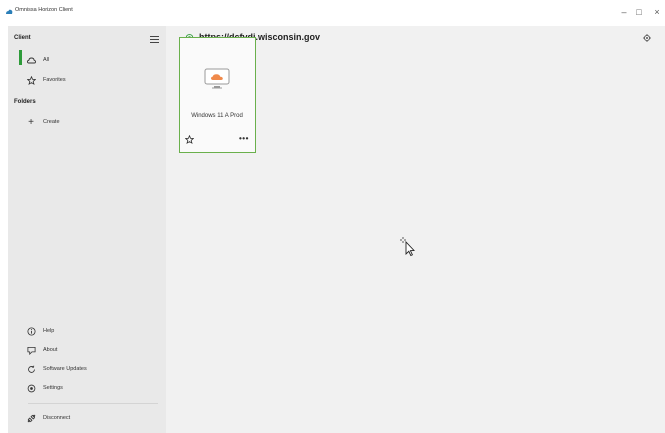  I want to click on sidebar-item-label: Favorites, so click(54, 80).